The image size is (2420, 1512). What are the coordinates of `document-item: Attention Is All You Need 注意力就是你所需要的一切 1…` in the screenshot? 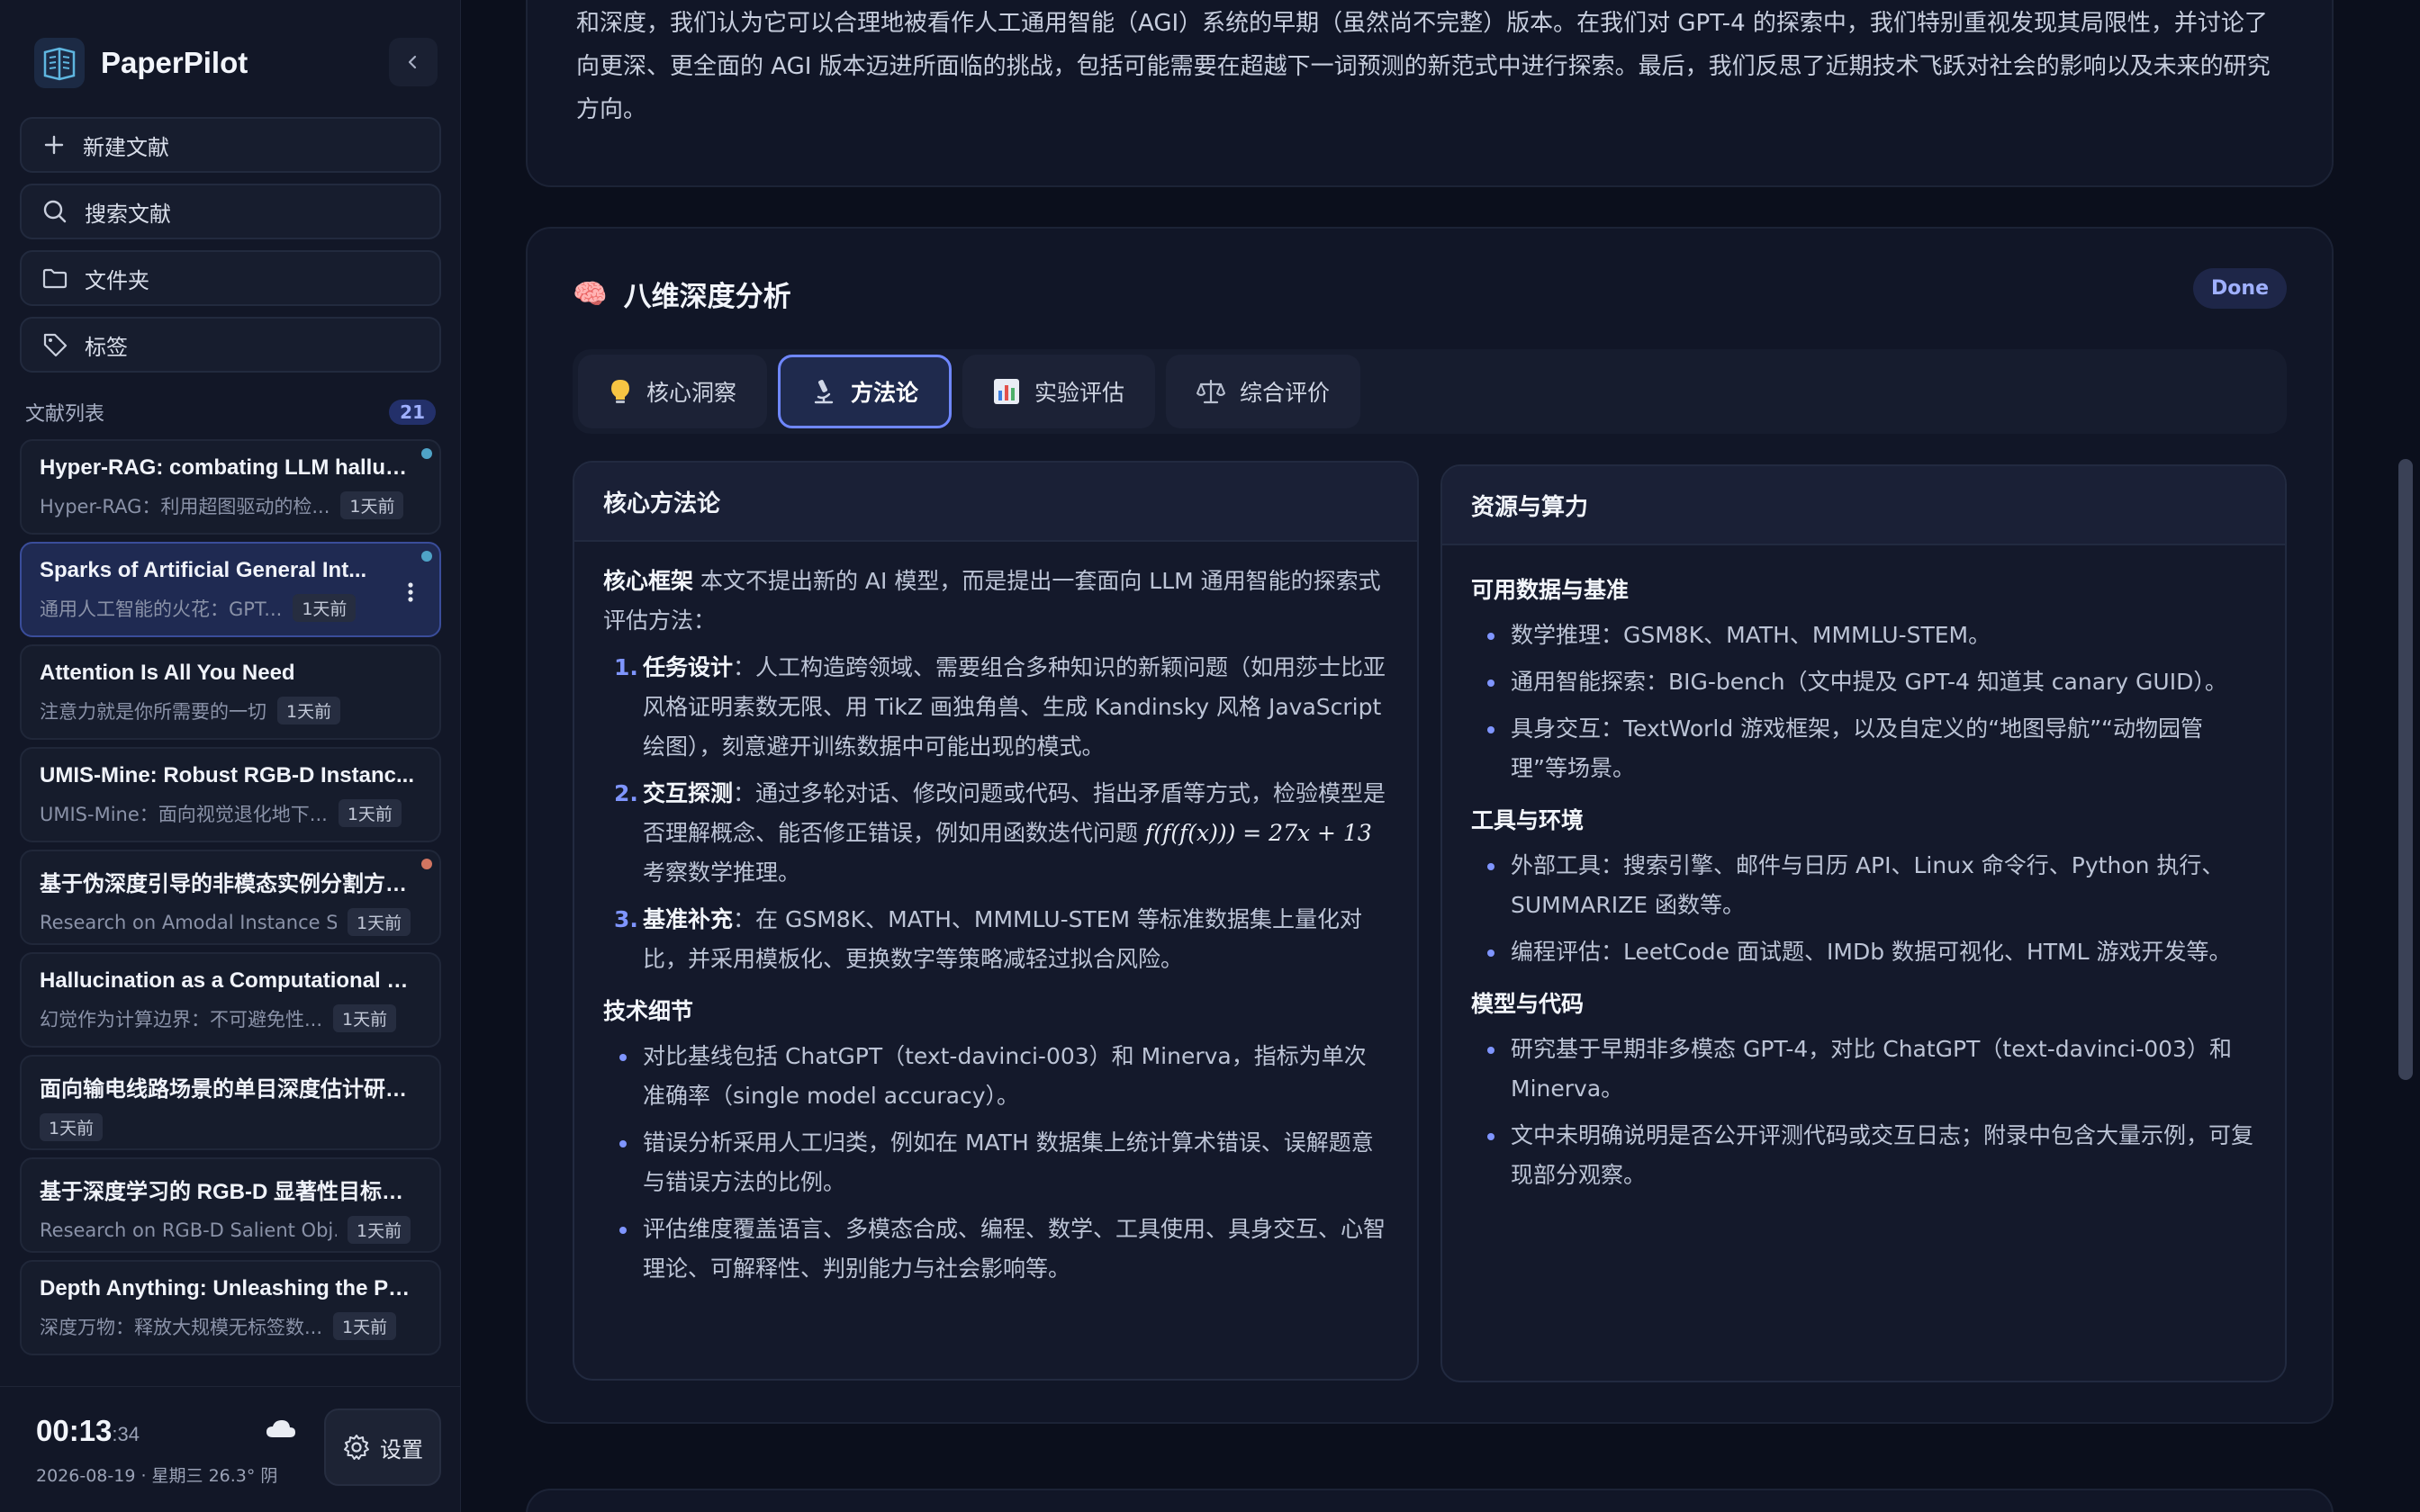 It's located at (230, 692).